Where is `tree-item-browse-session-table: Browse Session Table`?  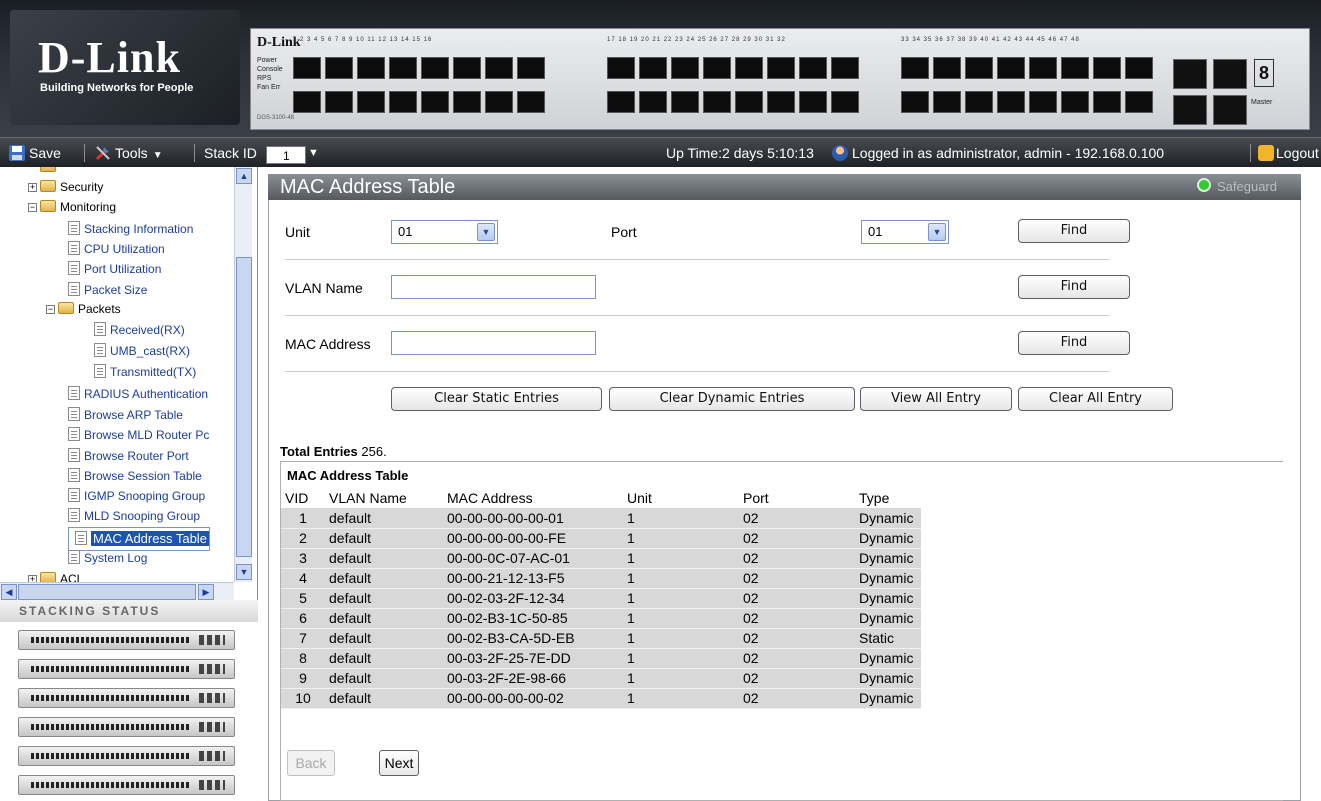
tree-item-browse-session-table: Browse Session Table is located at coordinates (135, 476).